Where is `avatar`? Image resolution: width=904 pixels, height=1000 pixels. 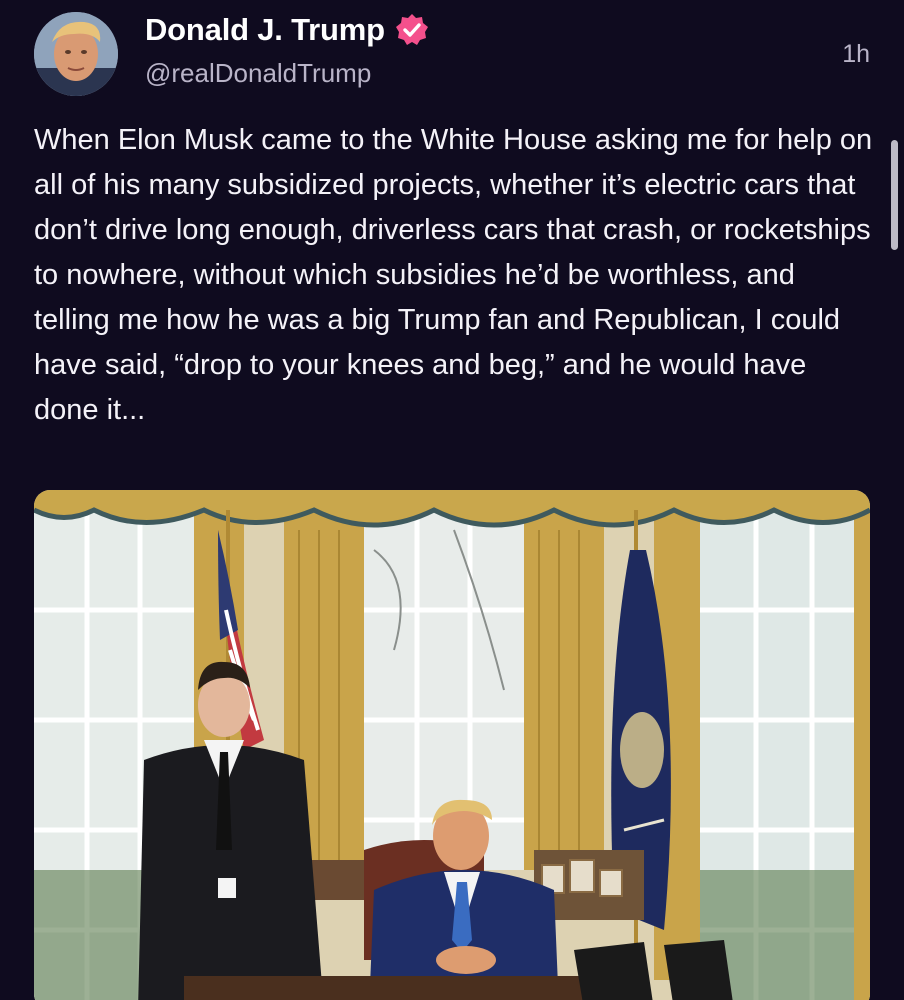
avatar is located at coordinates (76, 54).